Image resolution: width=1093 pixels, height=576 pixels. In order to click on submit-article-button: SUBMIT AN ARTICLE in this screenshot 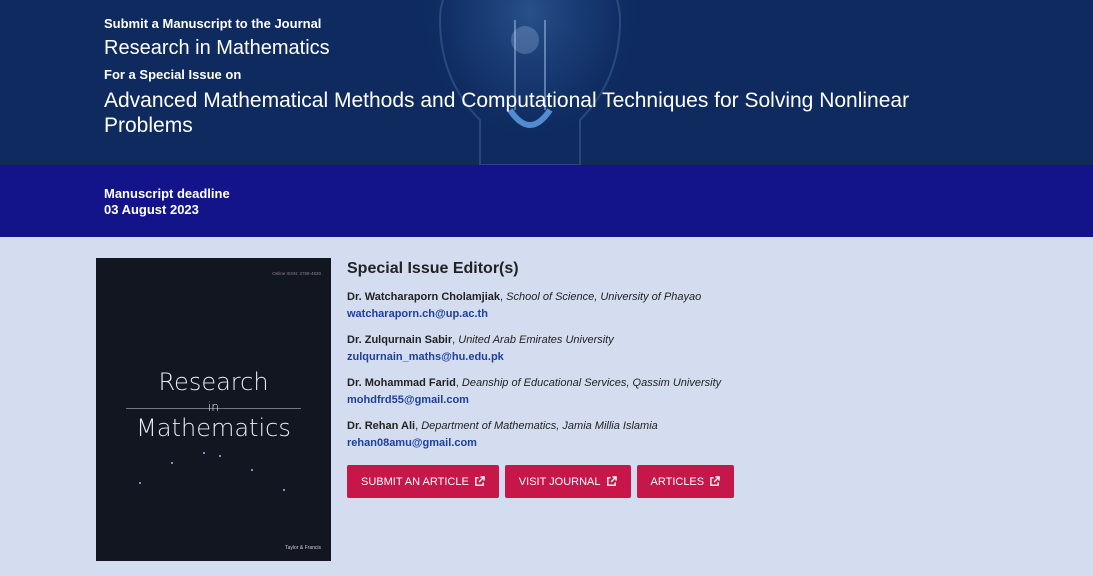, I will do `click(423, 481)`.